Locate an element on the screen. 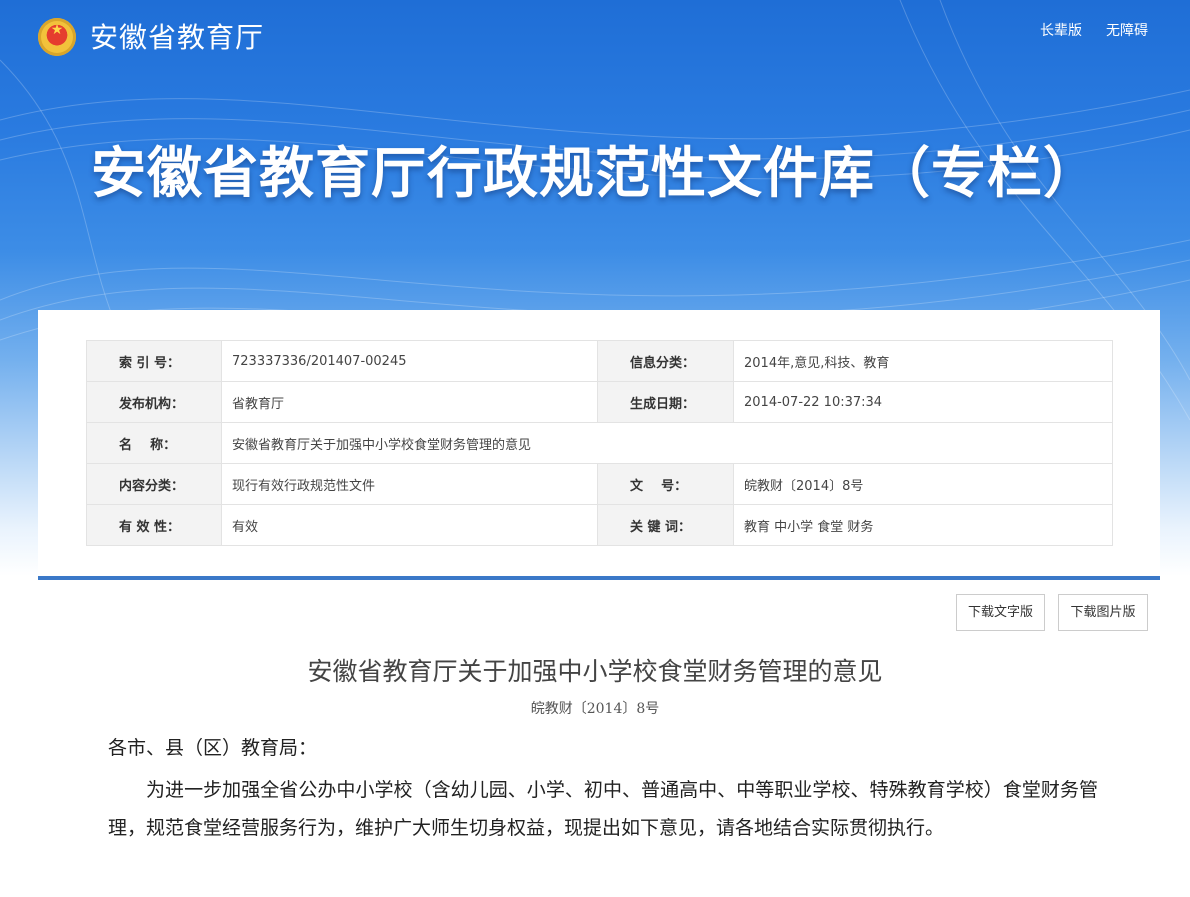  document-number-label: 文 号： is located at coordinates (665, 484).